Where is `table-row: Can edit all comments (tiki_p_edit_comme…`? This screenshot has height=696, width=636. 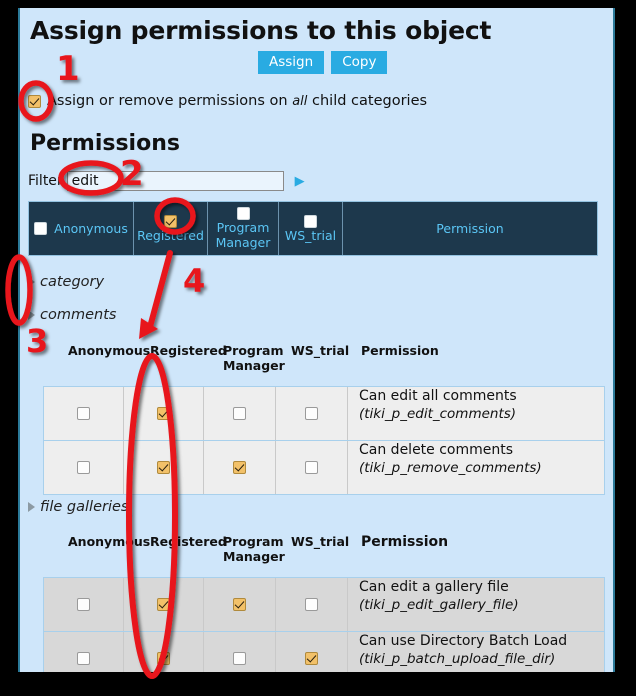 table-row: Can edit all comments (tiki_p_edit_comme… is located at coordinates (324, 414).